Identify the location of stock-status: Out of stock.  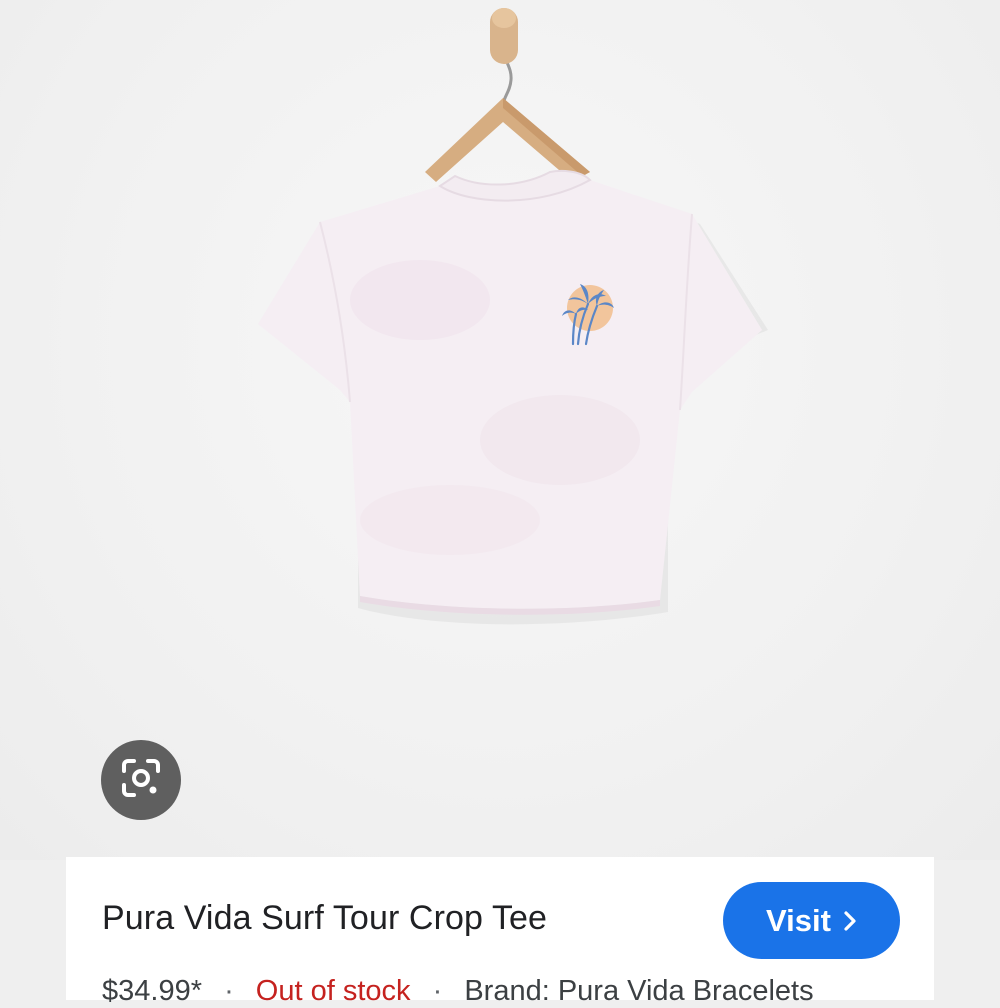
(333, 991).